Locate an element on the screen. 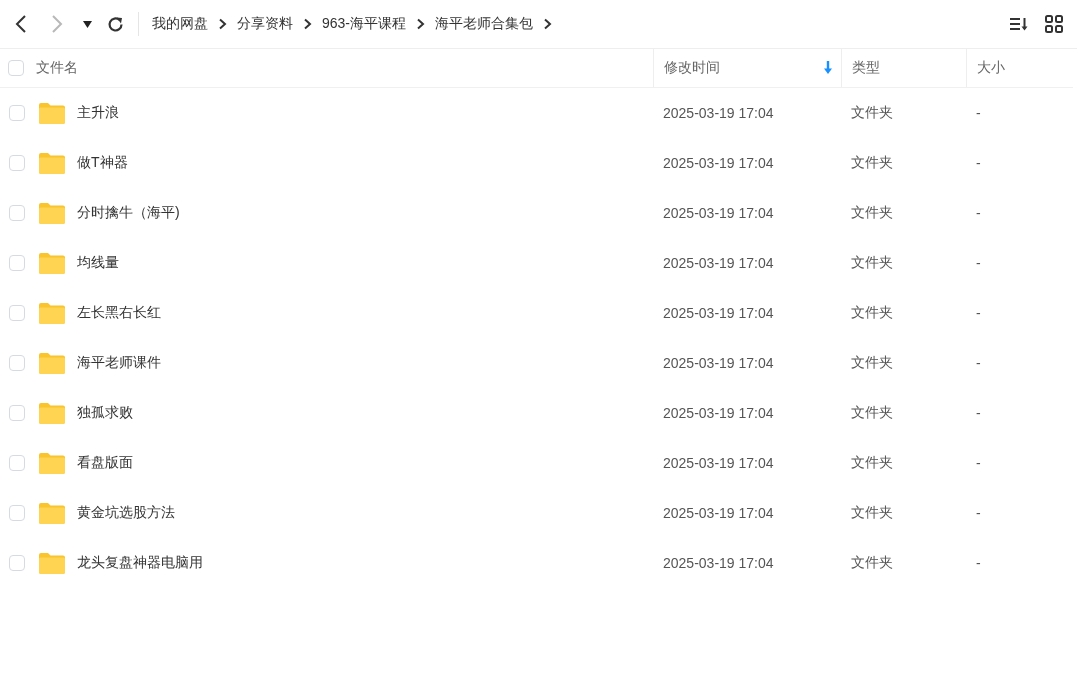 The image size is (1077, 675). file-name: 黄金坑选股方法 is located at coordinates (126, 513).